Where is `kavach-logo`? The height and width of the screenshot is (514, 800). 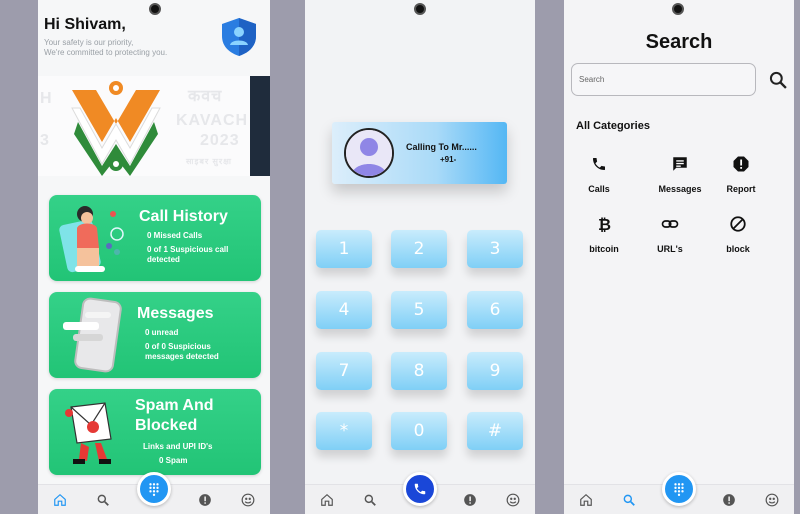 kavach-logo is located at coordinates (116, 127).